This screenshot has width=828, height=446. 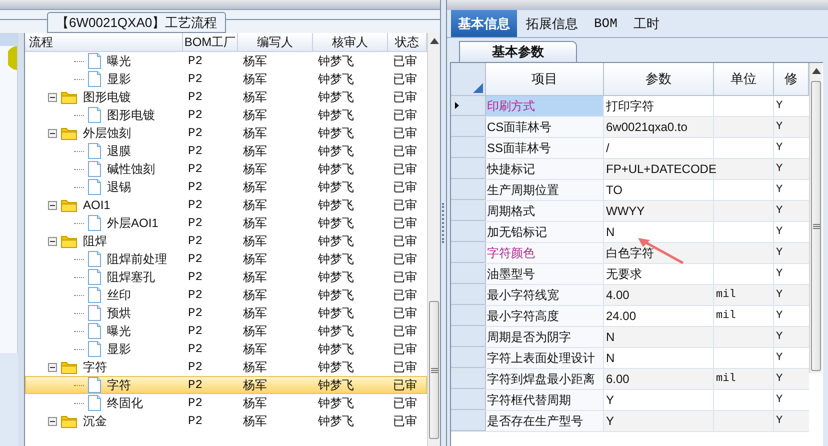 I want to click on table-cell: 是否存在生产型号, so click(x=545, y=421).